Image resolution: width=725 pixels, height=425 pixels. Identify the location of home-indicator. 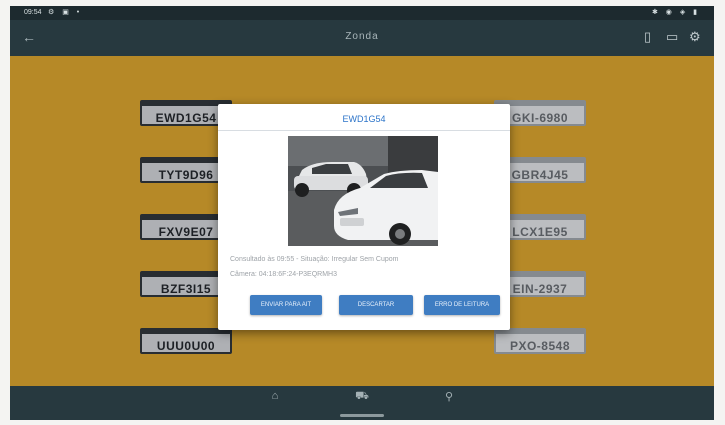
(362, 415).